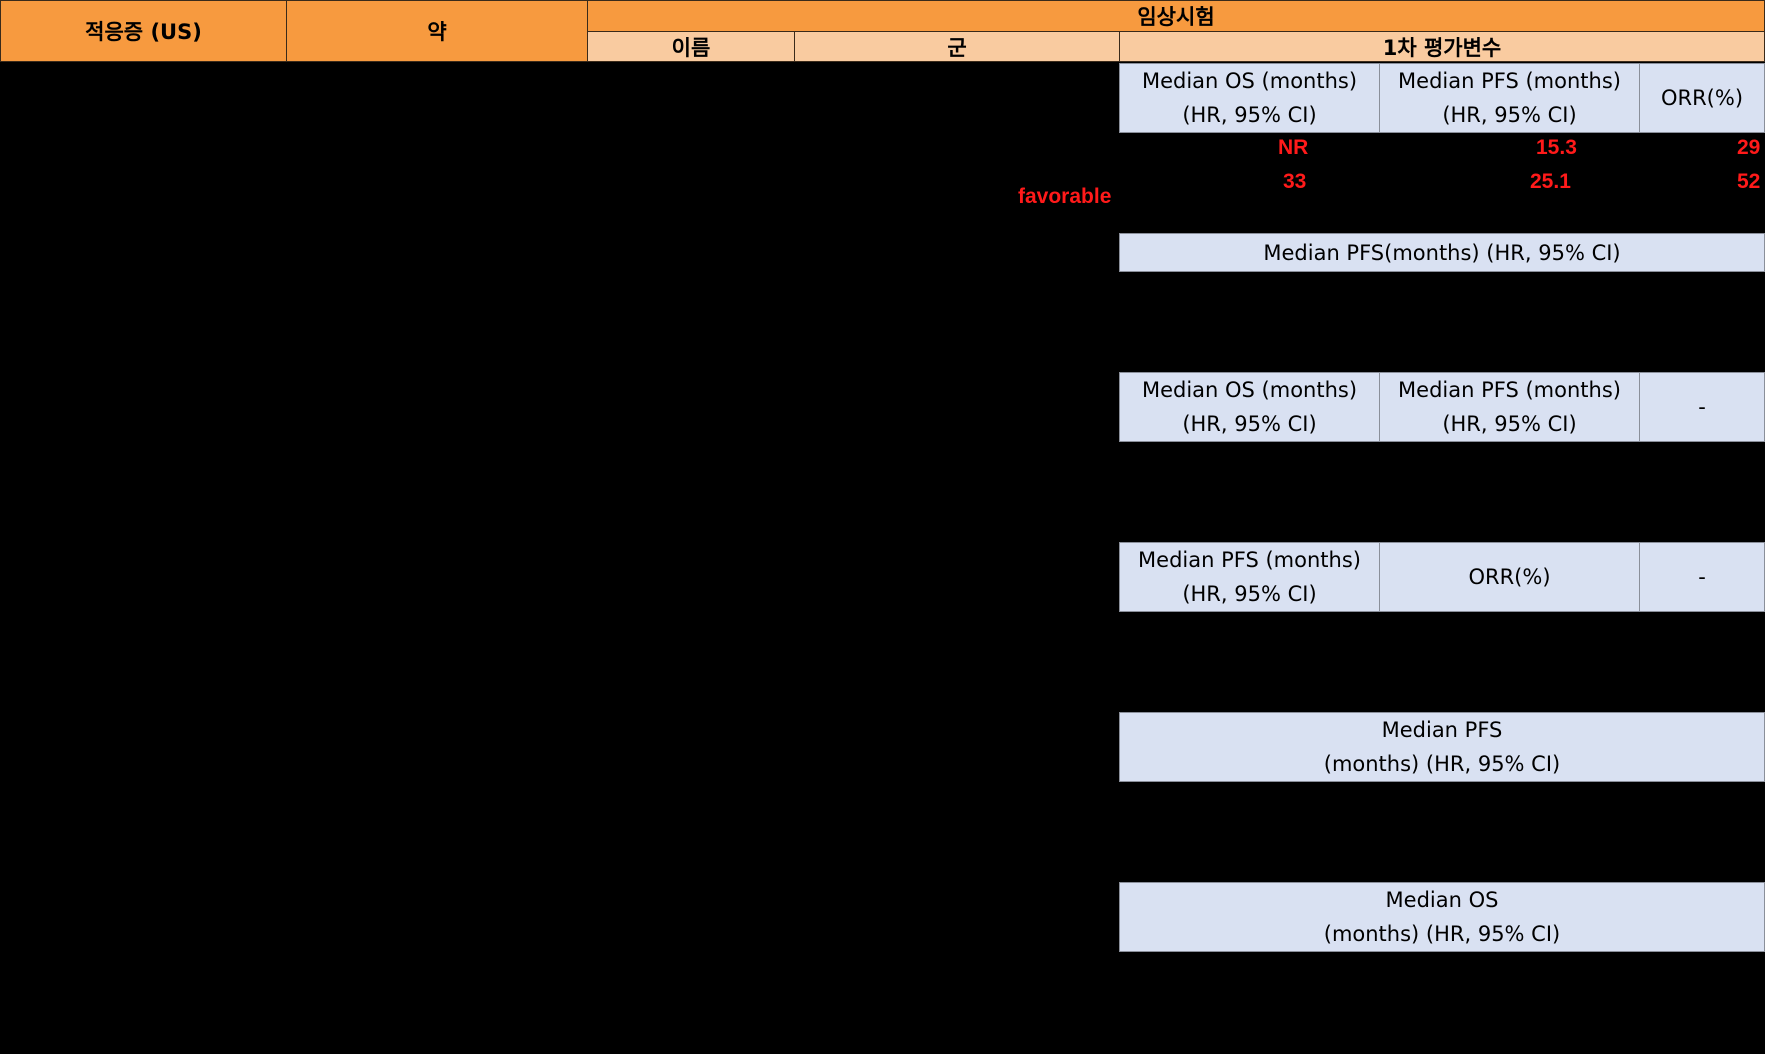  Describe the element at coordinates (1065, 196) in the screenshot. I see `favorable-label: favorable` at that location.